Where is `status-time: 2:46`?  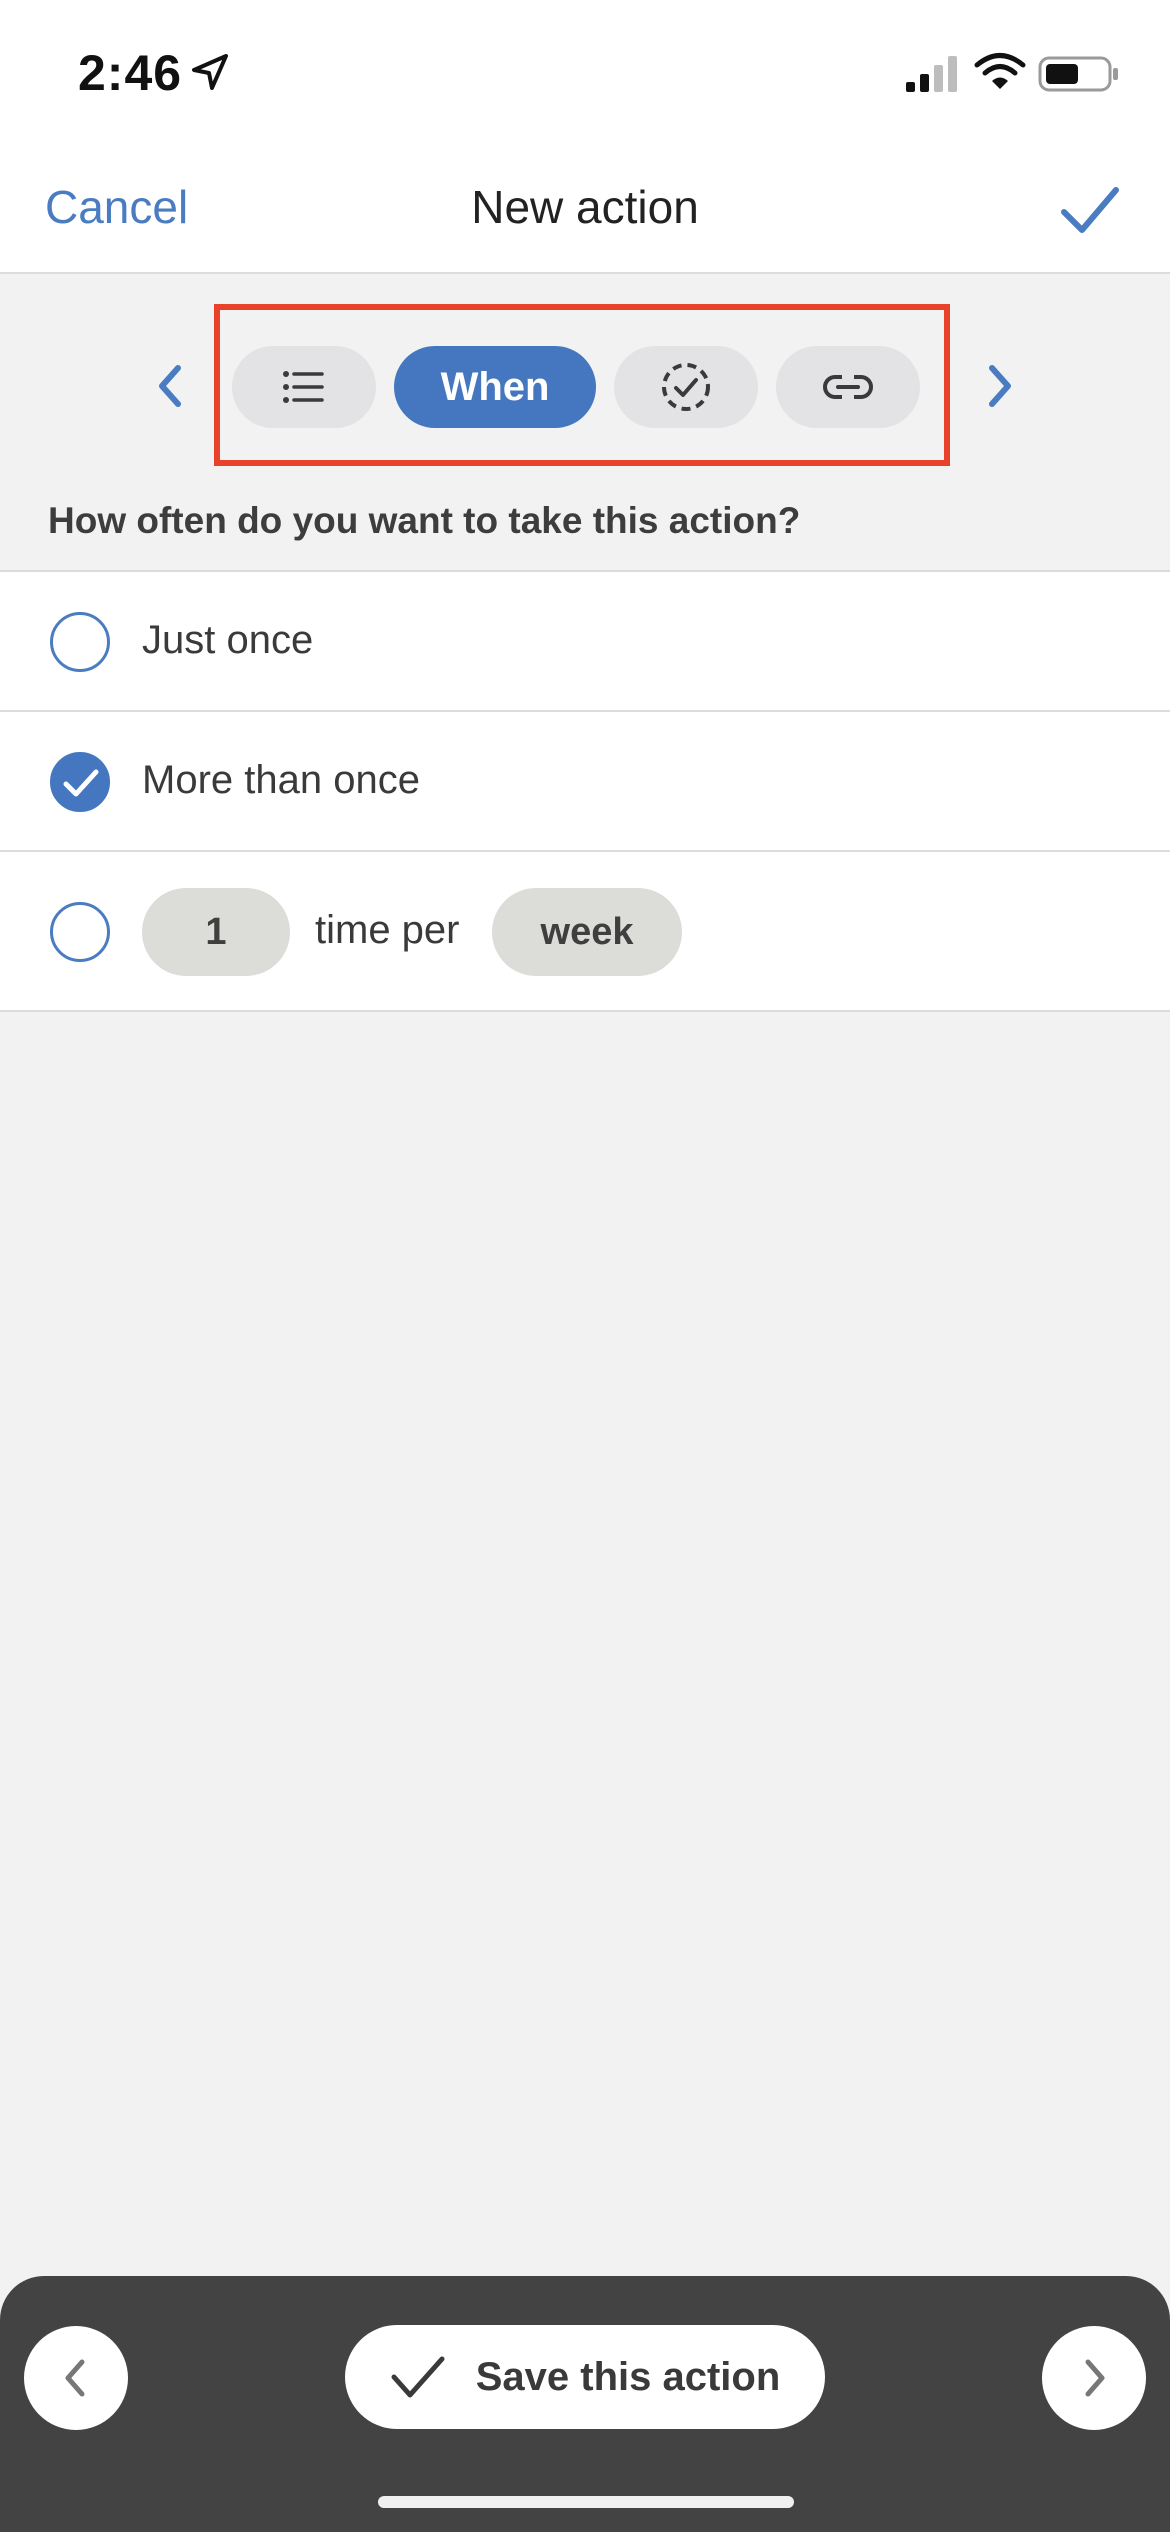 status-time: 2:46 is located at coordinates (130, 73).